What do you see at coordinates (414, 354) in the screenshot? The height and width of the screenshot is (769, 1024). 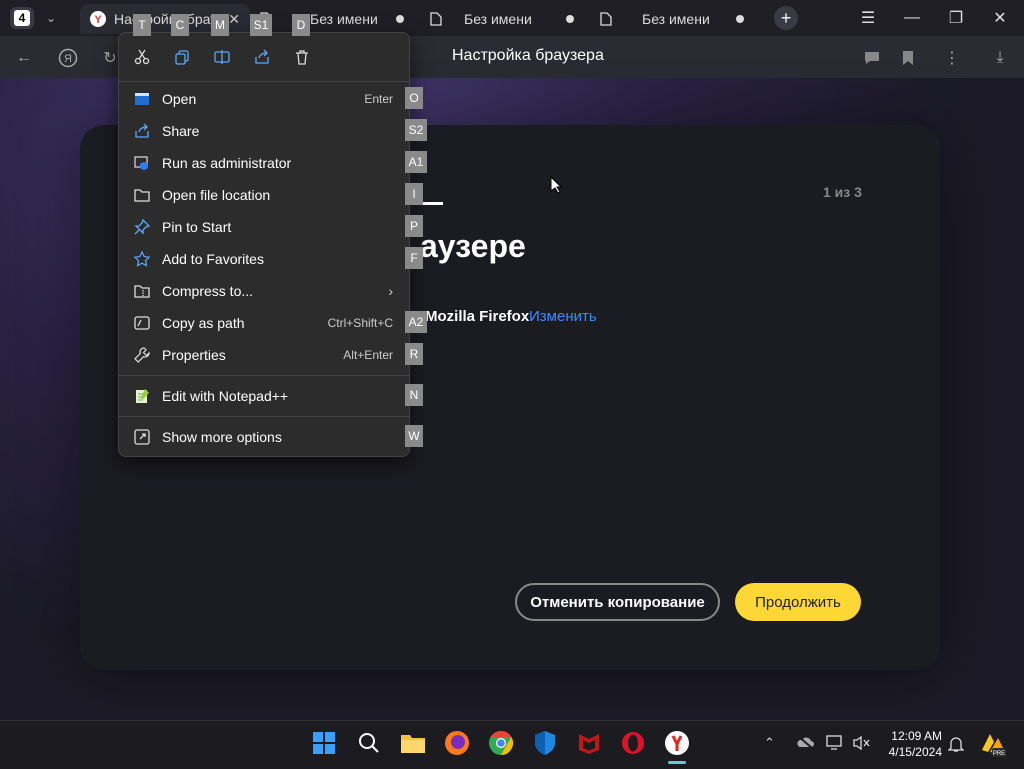 I see `access-key-badge: R` at bounding box center [414, 354].